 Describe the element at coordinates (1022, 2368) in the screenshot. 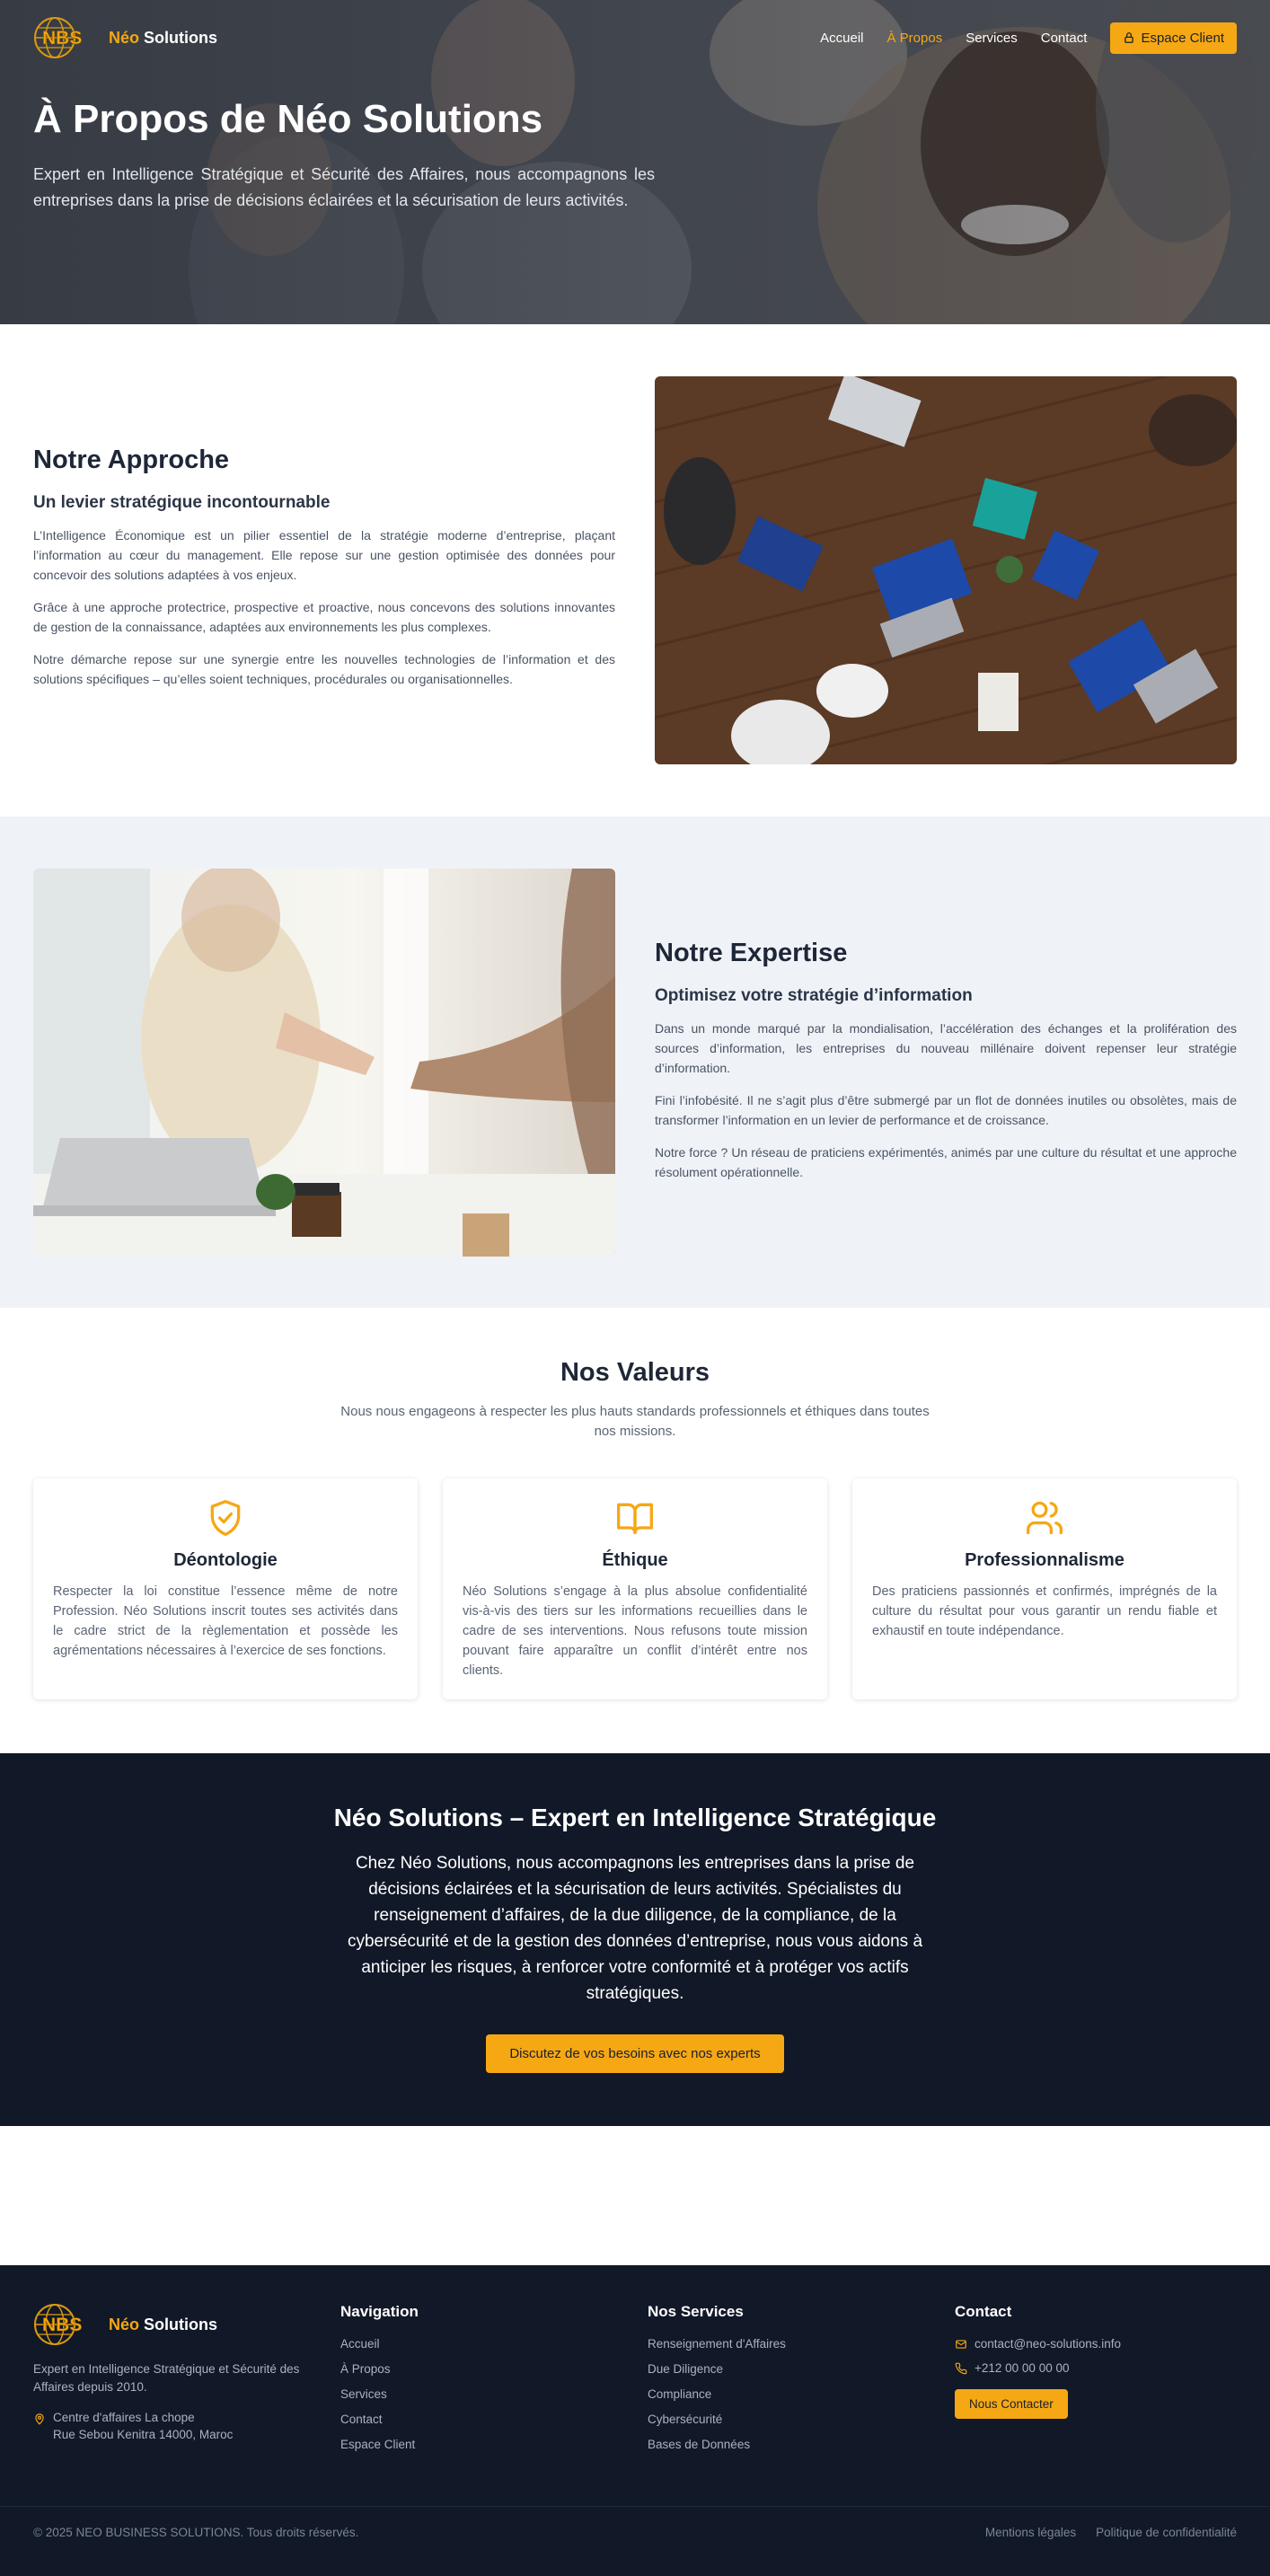

I see `footer-phone-text: +212 00 00 00 00` at that location.